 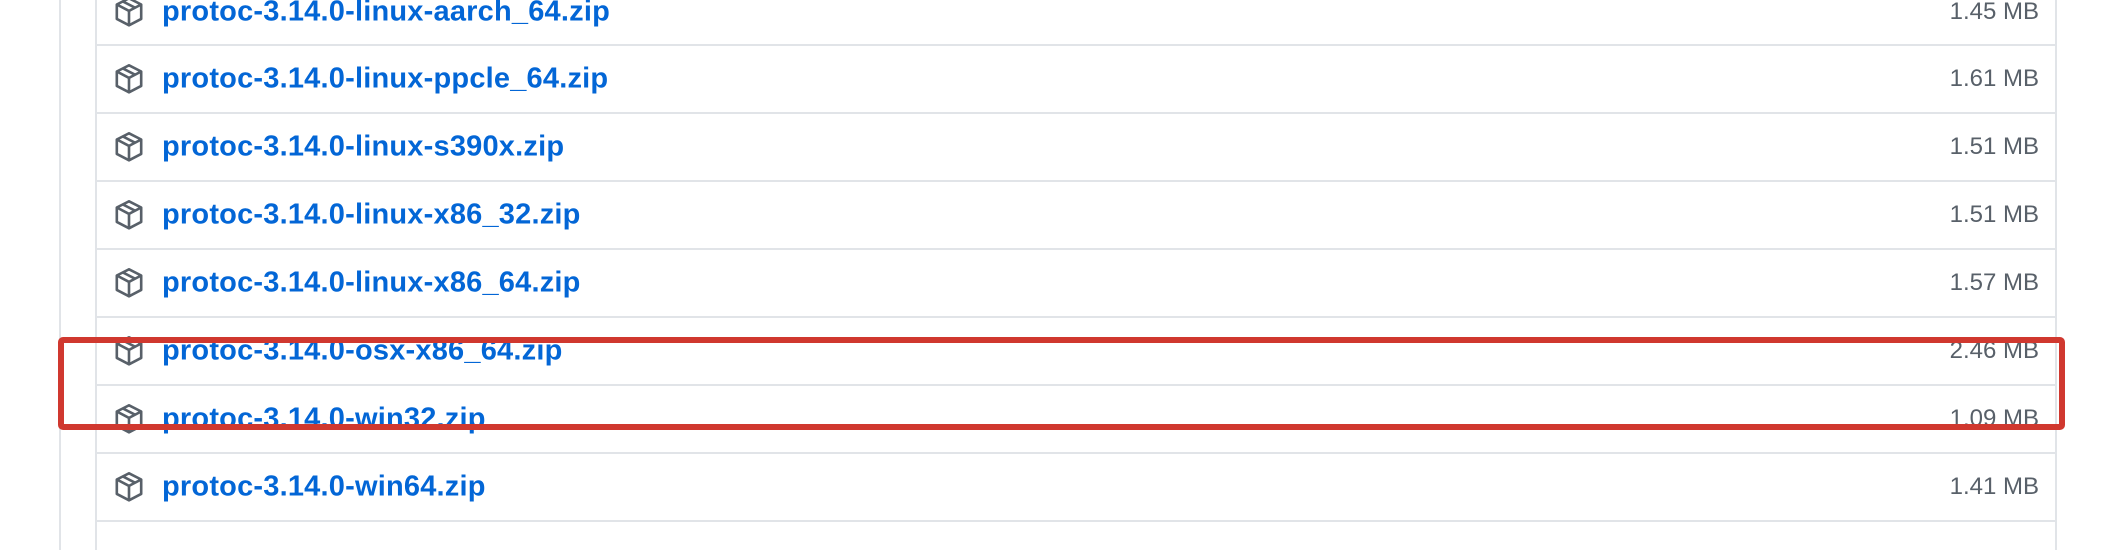 I want to click on asset-size: 2.46 MB, so click(x=1994, y=350).